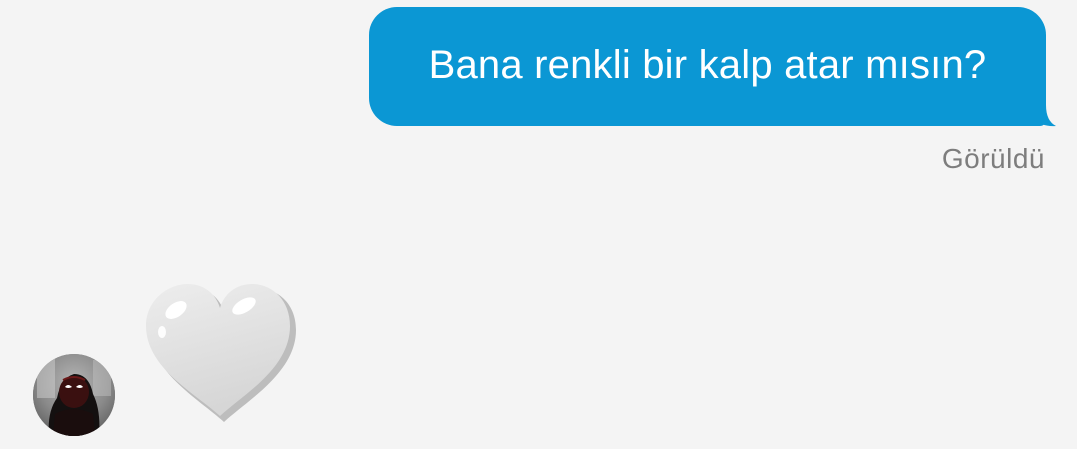  Describe the element at coordinates (1045, 116) in the screenshot. I see `bubble-tail-icon` at that location.